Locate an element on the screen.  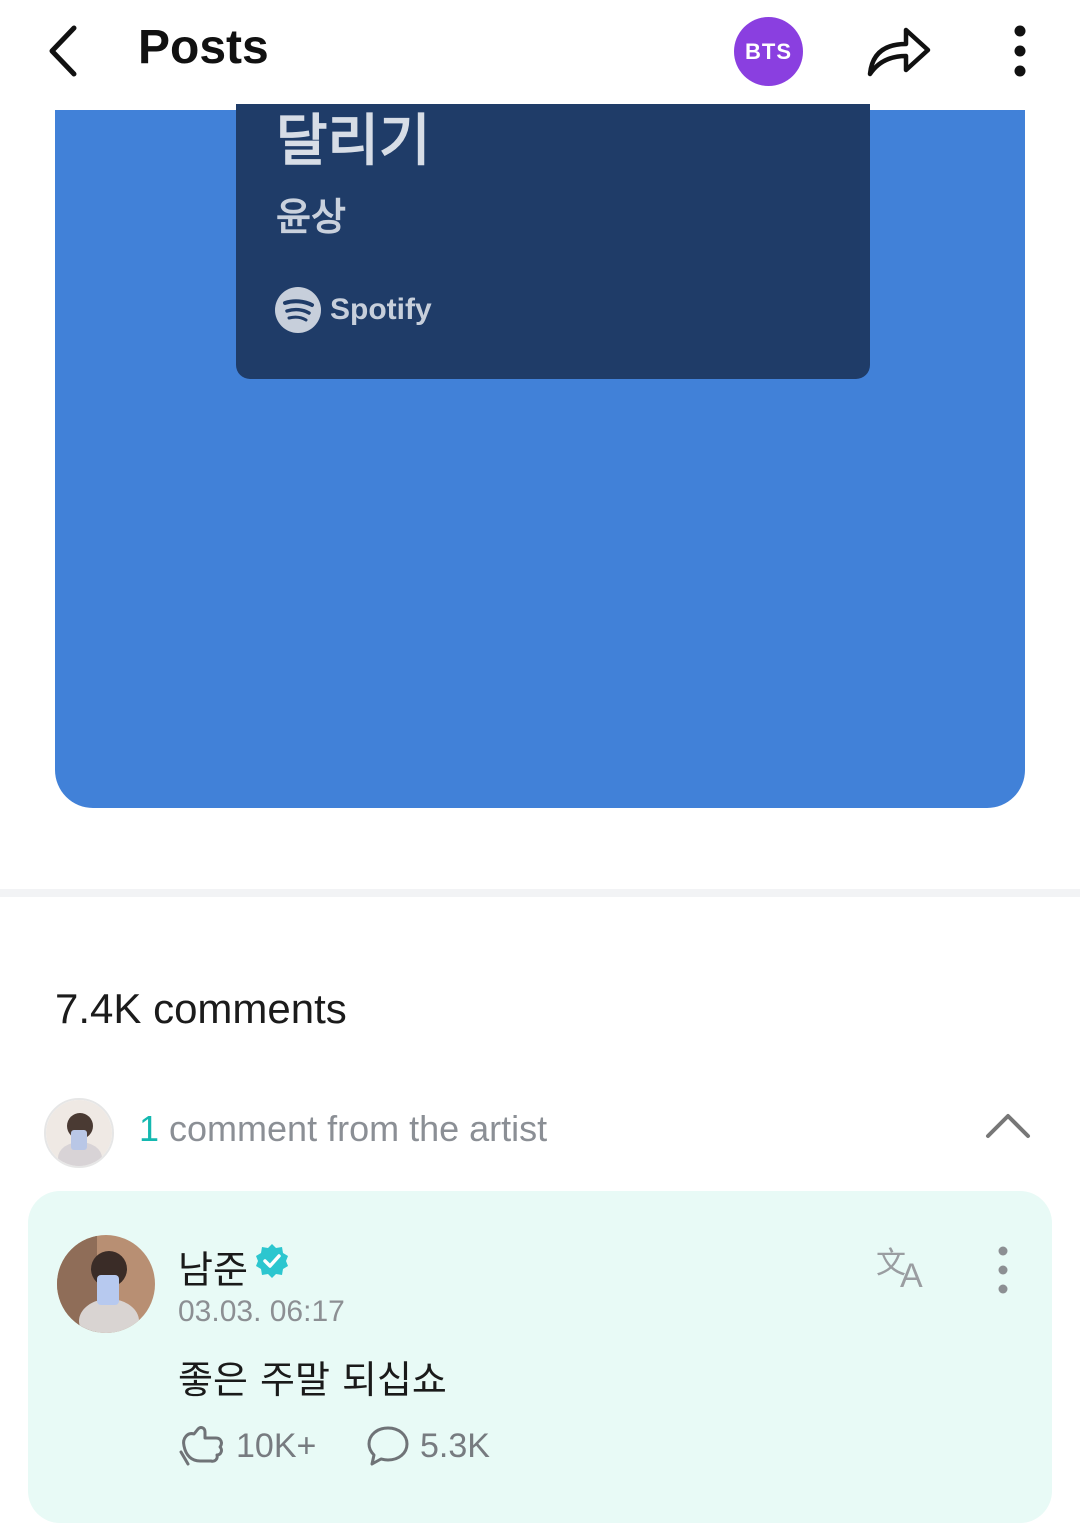
share-button is located at coordinates (899, 51).